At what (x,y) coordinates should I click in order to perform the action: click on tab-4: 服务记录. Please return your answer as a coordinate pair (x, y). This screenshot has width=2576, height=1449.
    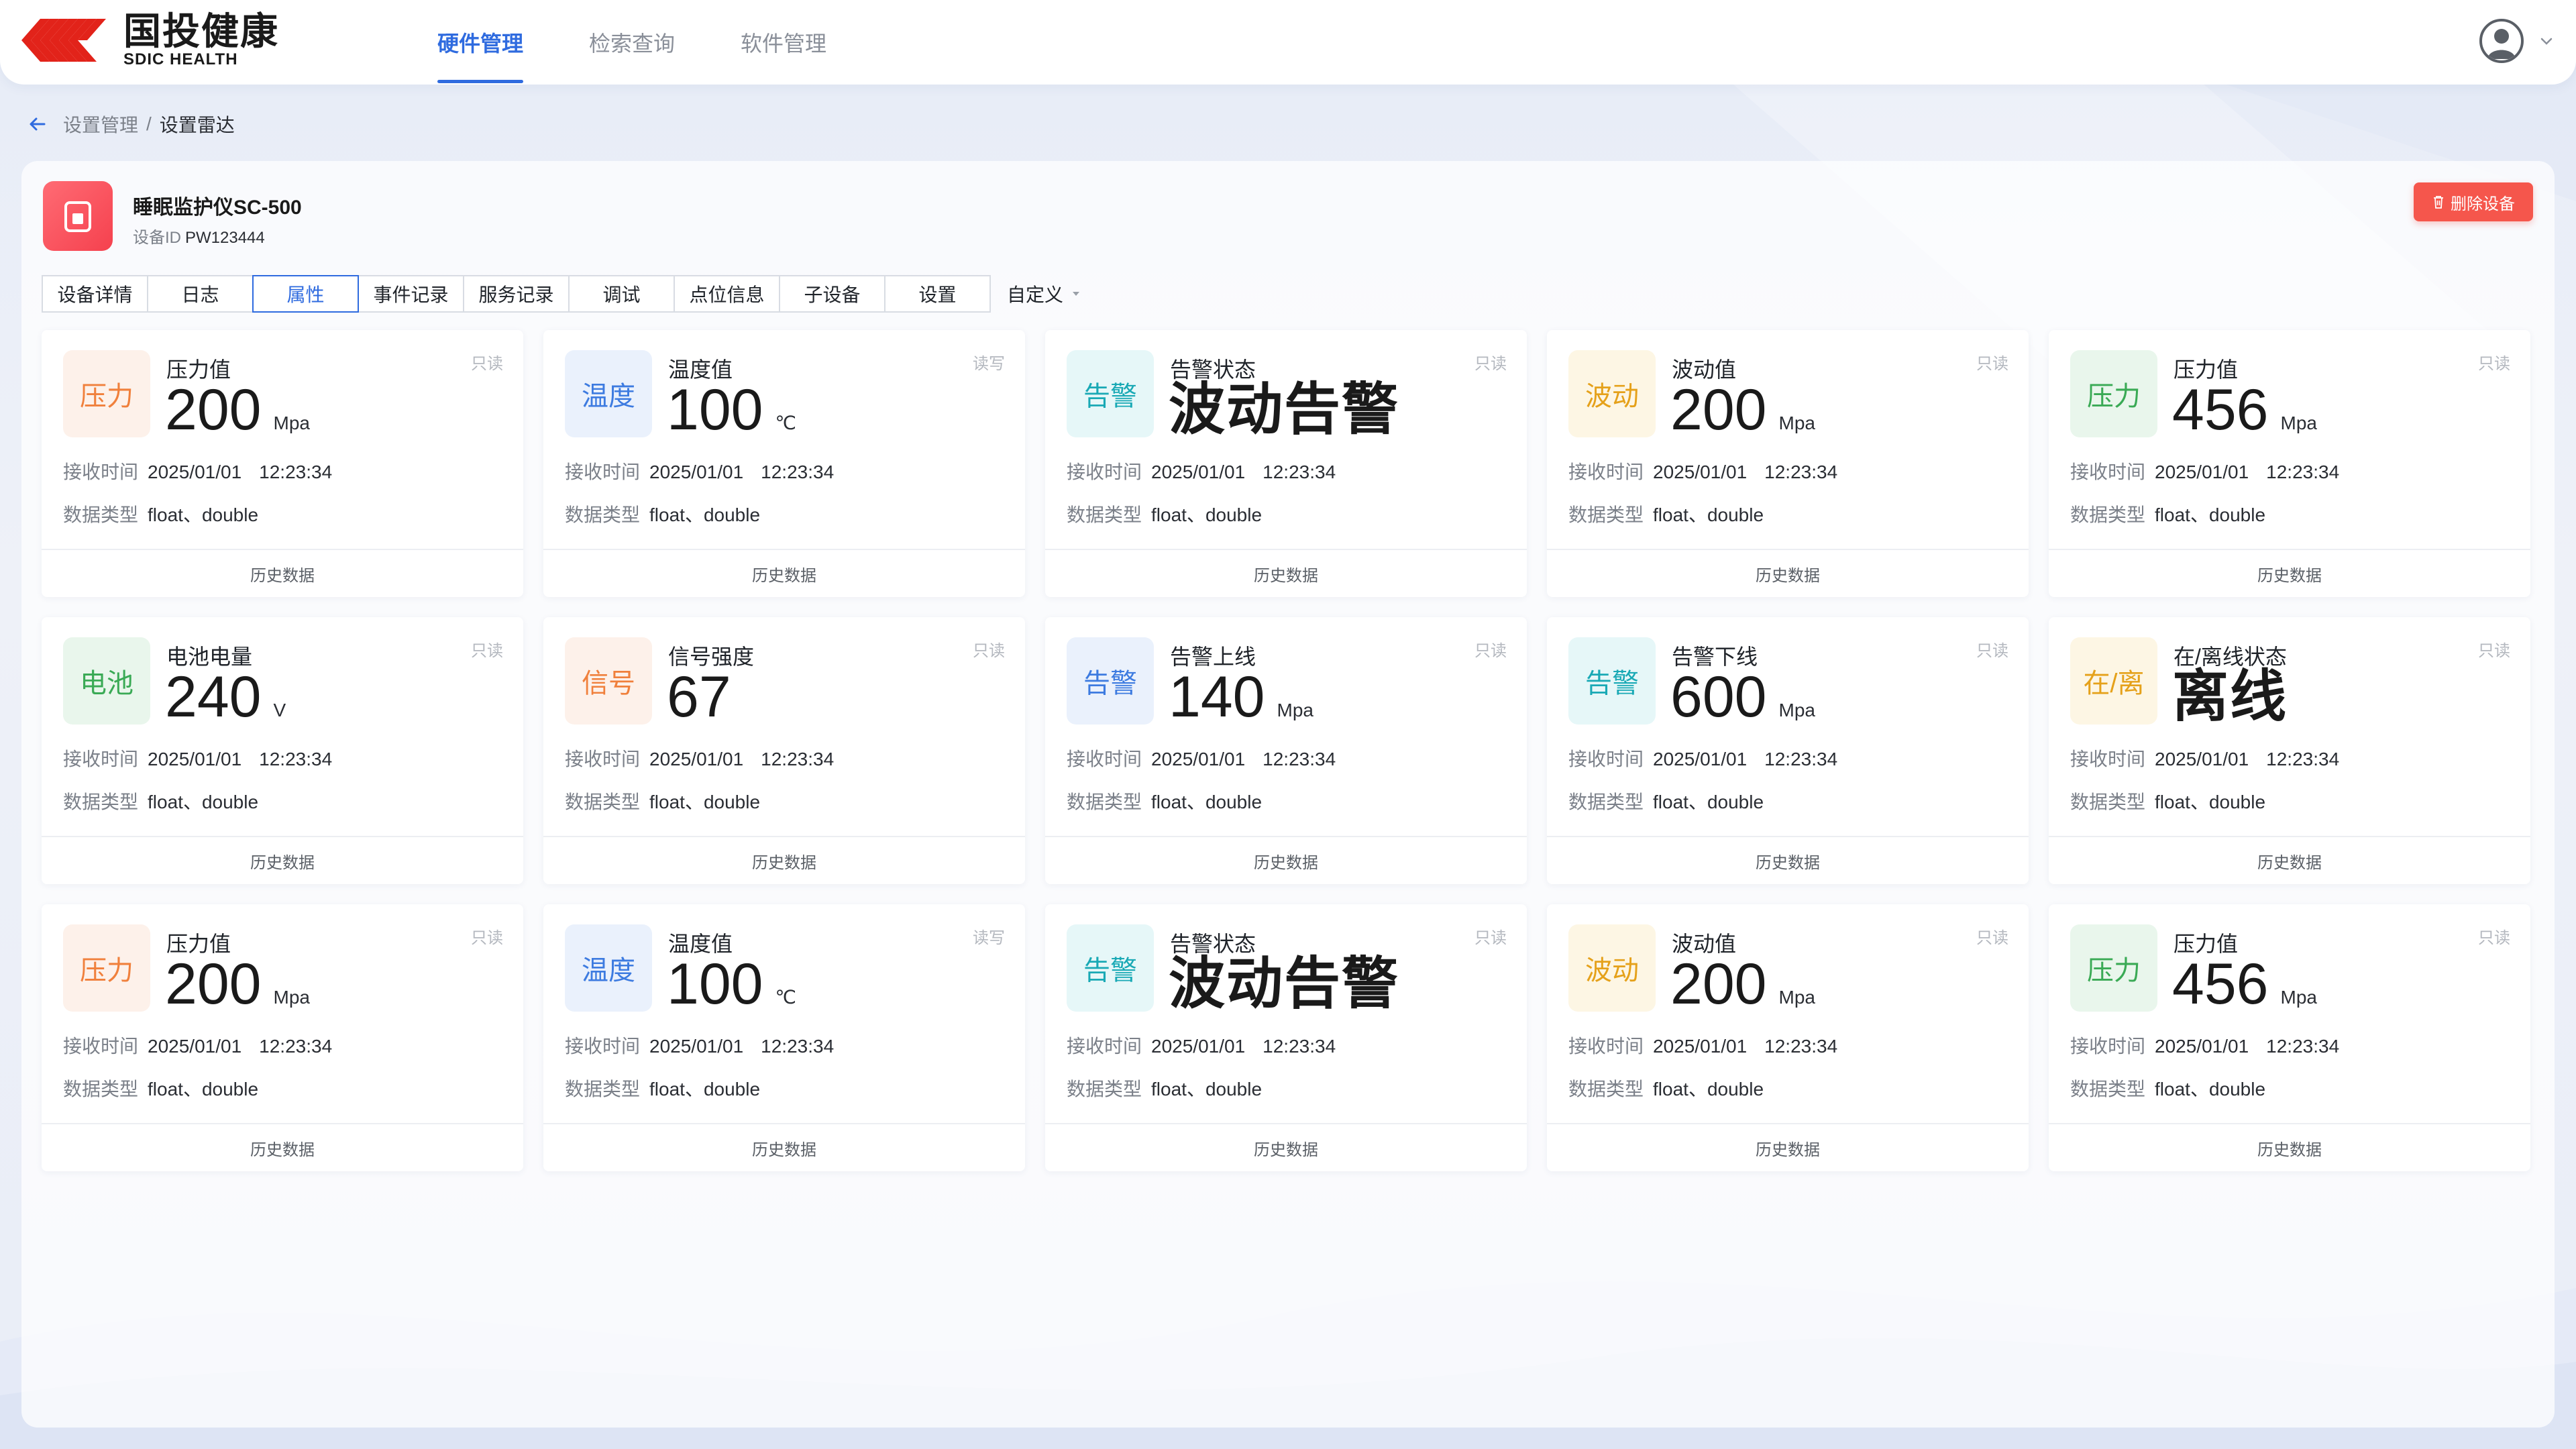
    Looking at the image, I should click on (516, 294).